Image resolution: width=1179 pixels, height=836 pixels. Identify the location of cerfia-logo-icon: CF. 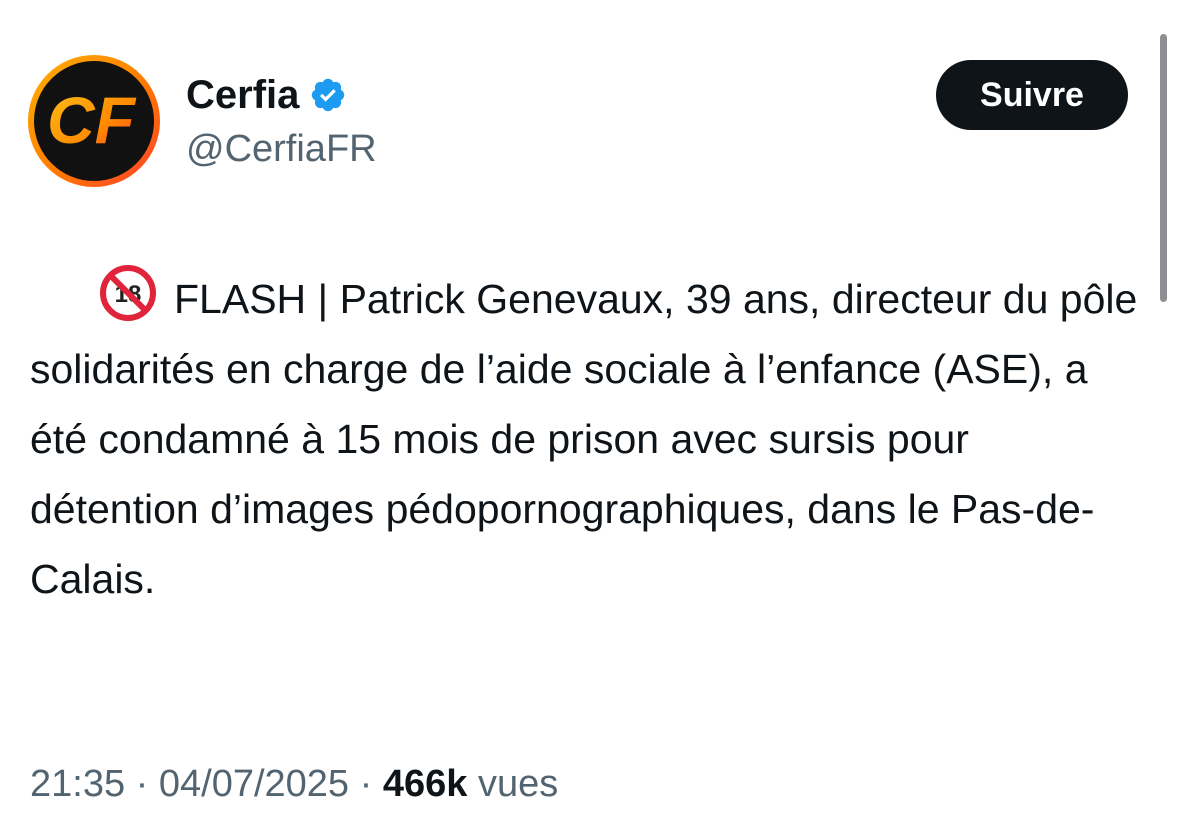
(92, 120).